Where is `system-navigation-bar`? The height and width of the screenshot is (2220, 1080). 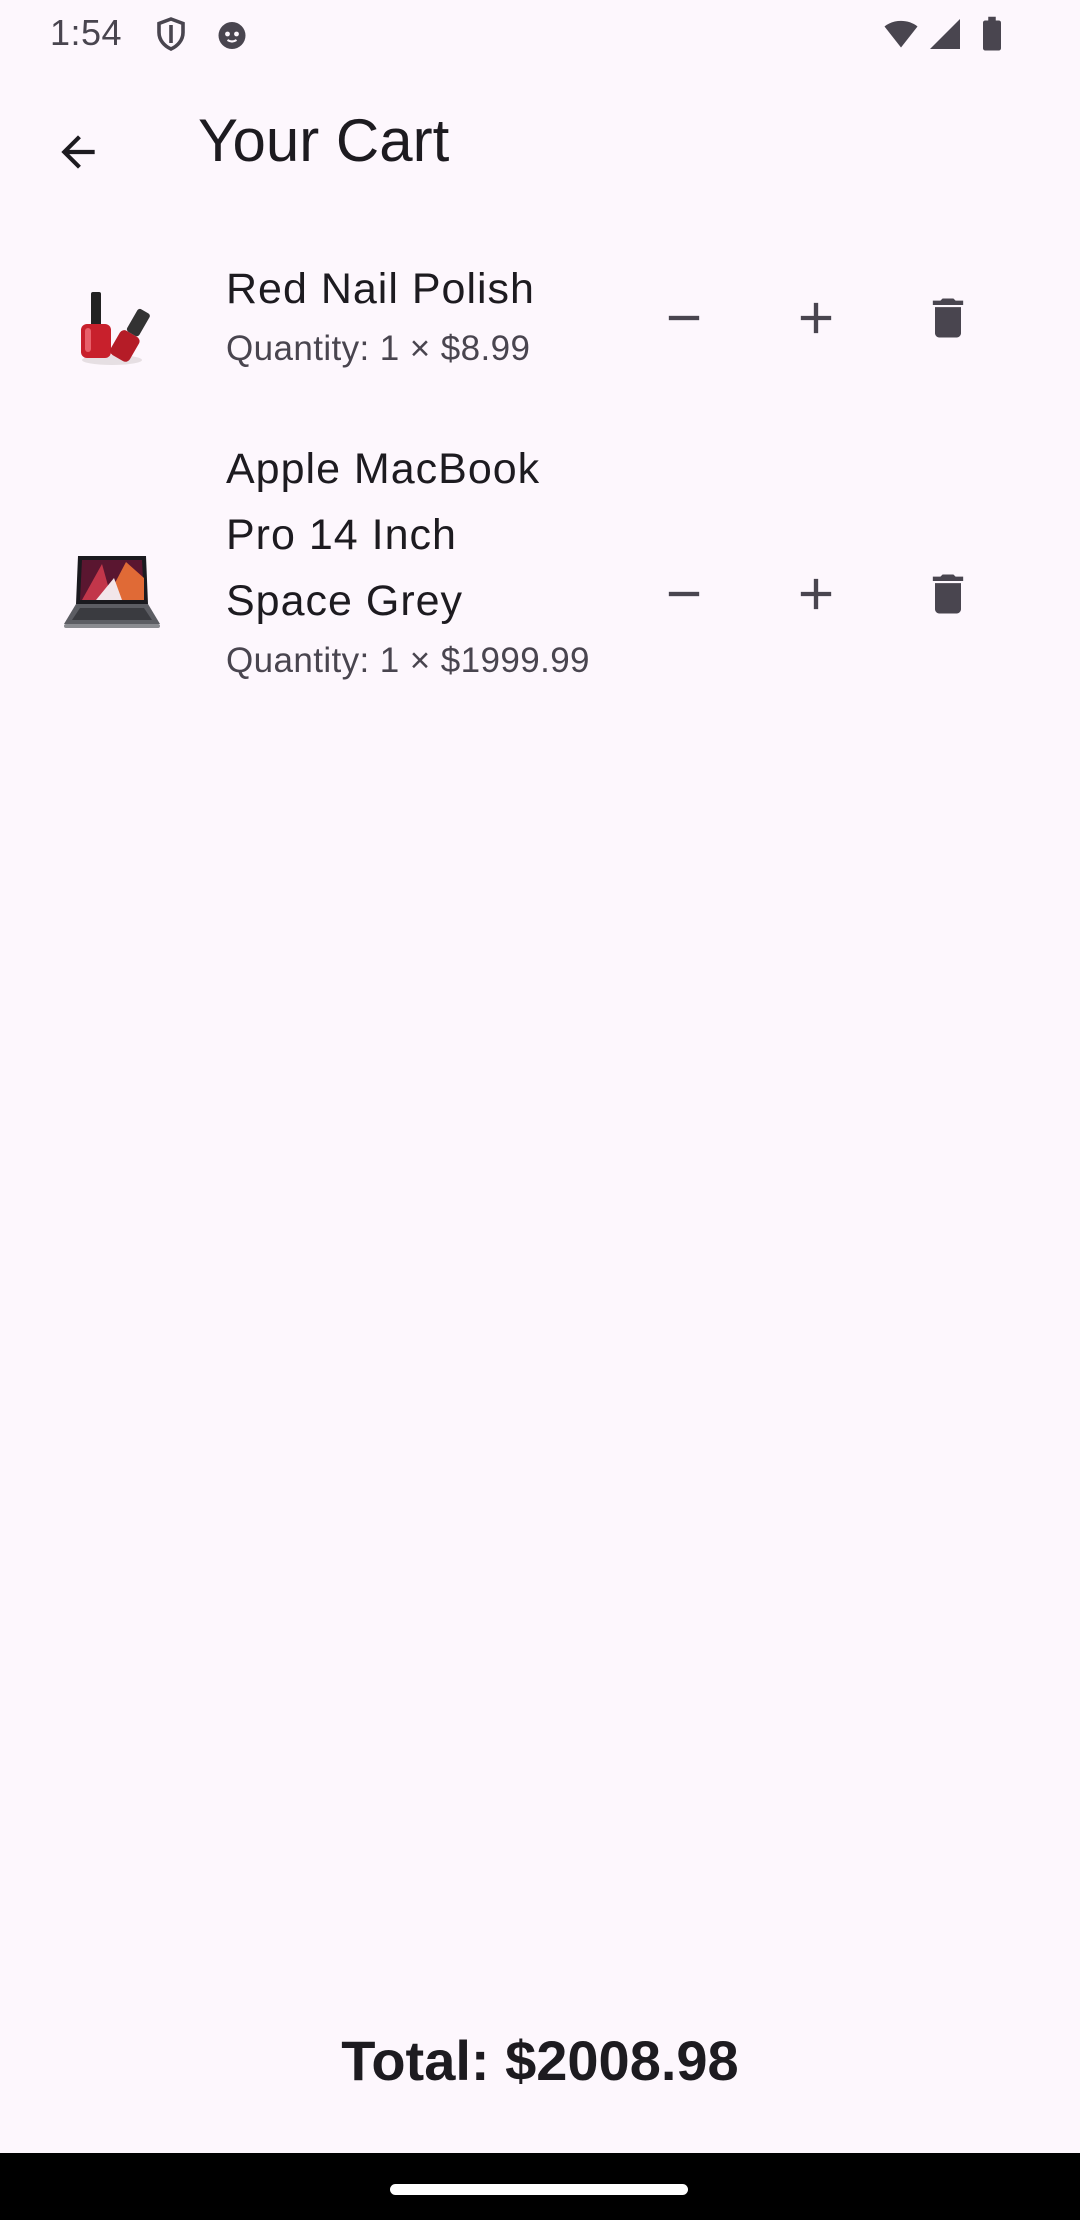
system-navigation-bar is located at coordinates (540, 2186).